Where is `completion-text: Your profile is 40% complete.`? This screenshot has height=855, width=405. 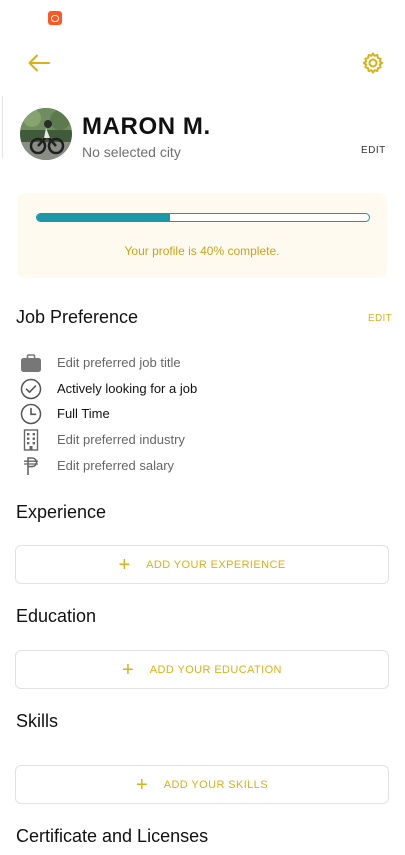 completion-text: Your profile is 40% complete. is located at coordinates (202, 251).